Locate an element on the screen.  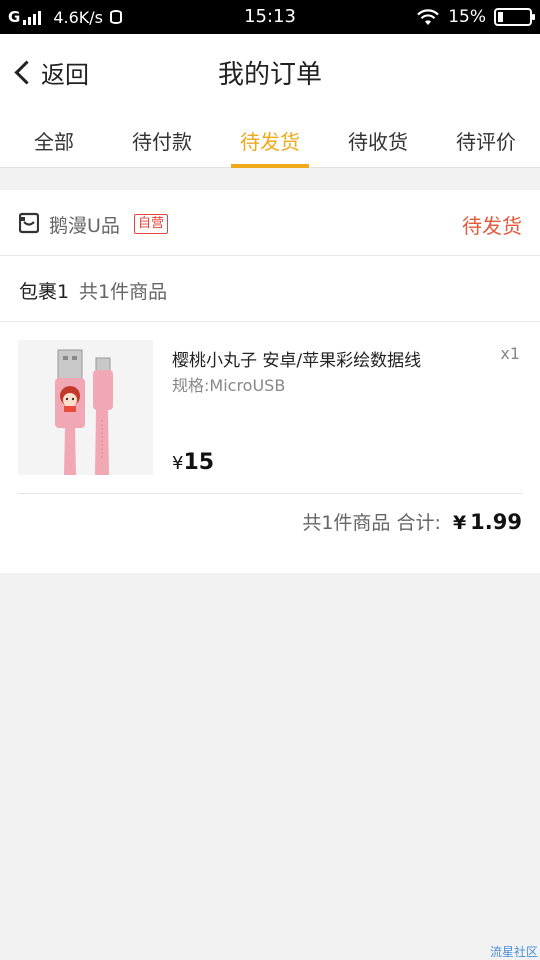
product-spec: 规格:MicroUSB is located at coordinates (229, 385).